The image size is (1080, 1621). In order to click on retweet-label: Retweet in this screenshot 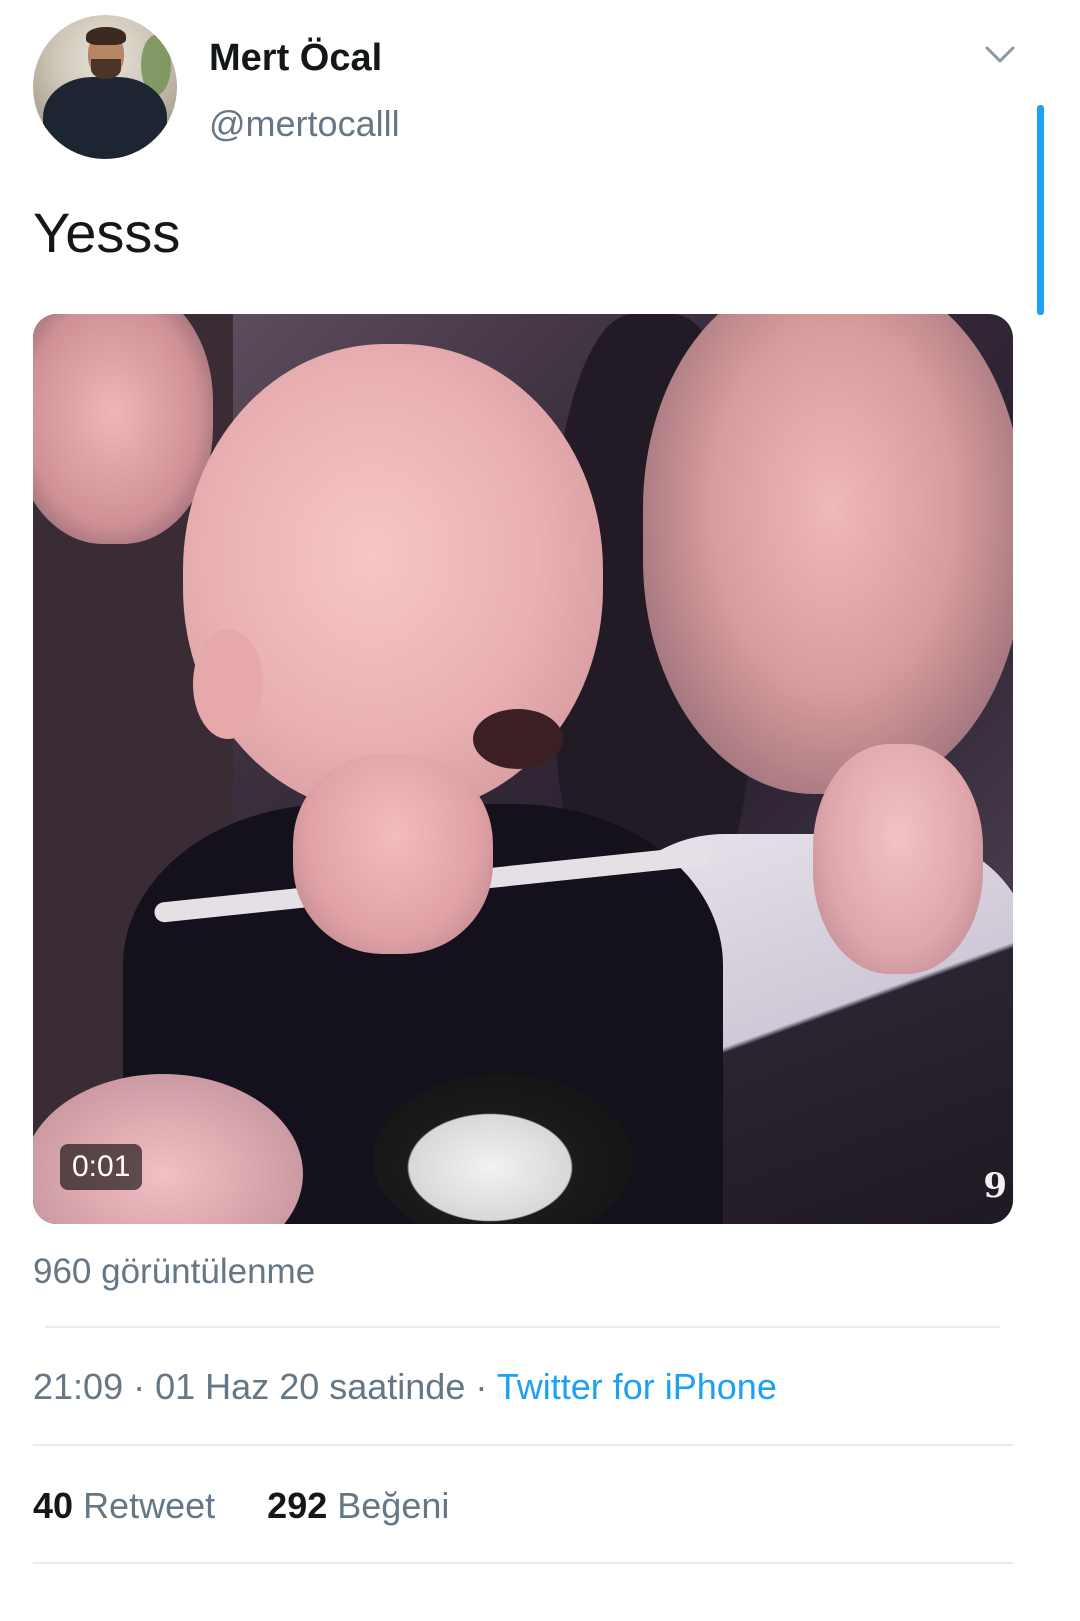, I will do `click(149, 1505)`.